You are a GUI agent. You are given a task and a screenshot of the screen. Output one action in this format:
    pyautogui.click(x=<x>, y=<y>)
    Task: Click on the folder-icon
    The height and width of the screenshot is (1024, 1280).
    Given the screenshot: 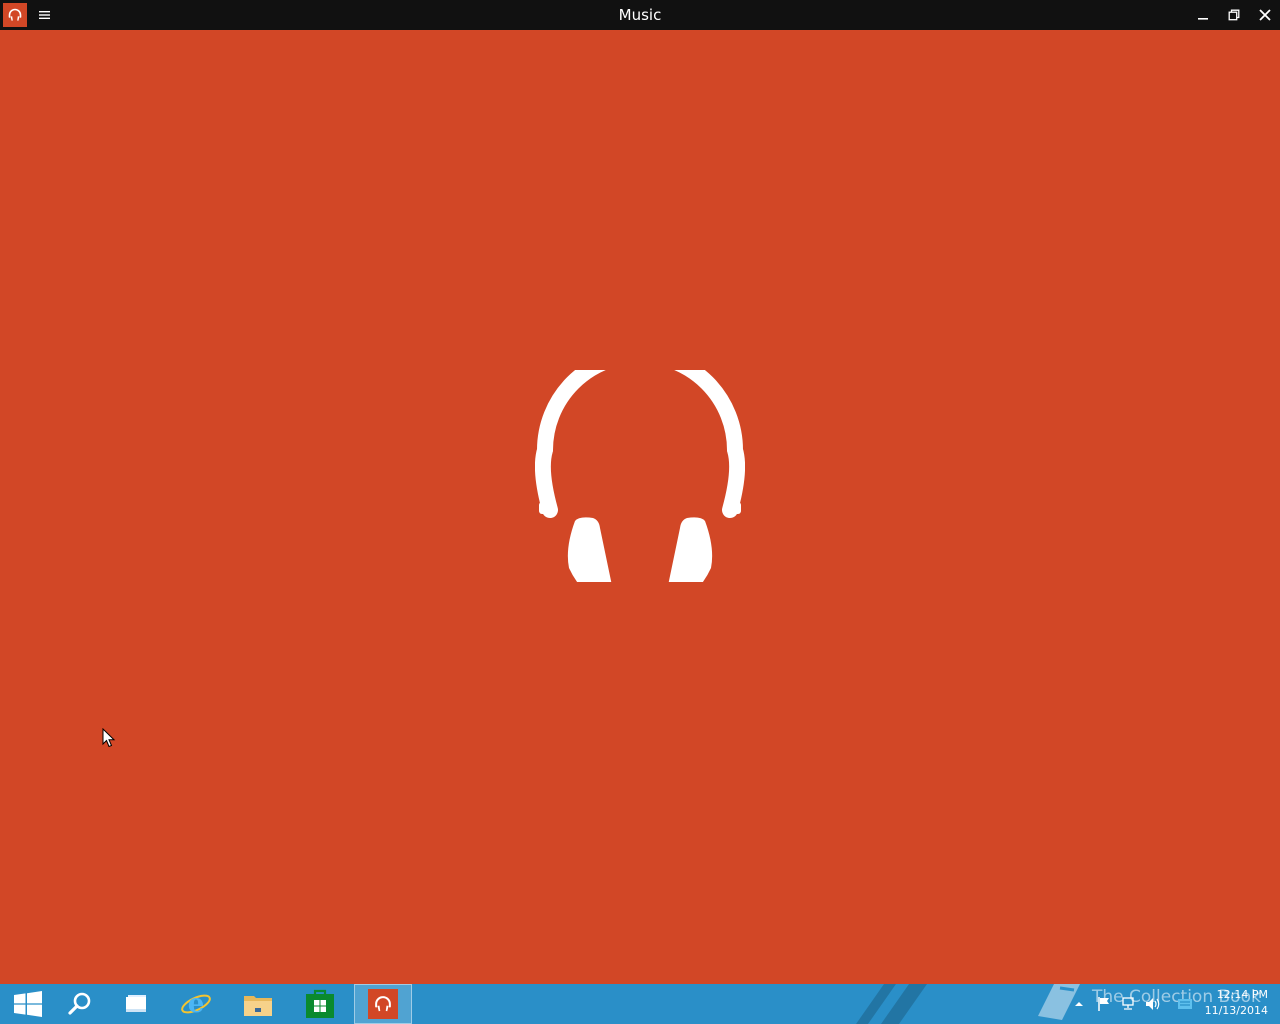 What is the action you would take?
    pyautogui.click(x=258, y=1006)
    